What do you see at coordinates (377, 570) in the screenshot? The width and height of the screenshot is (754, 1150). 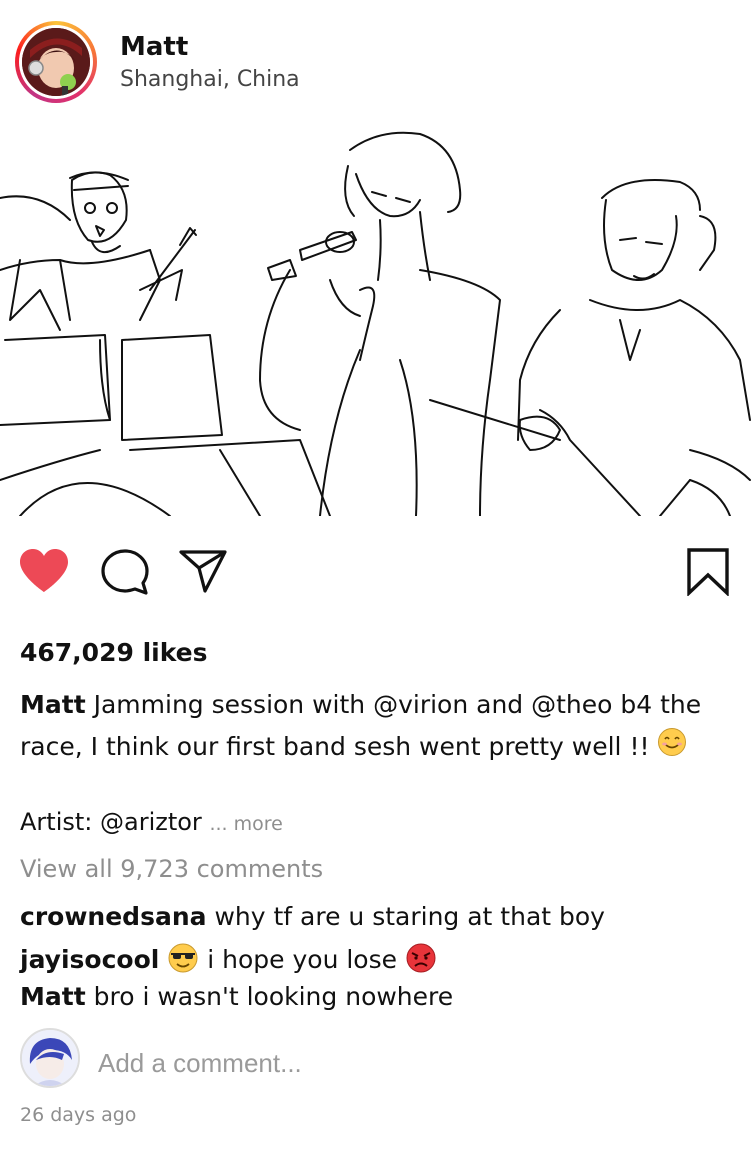 I see `action-bar` at bounding box center [377, 570].